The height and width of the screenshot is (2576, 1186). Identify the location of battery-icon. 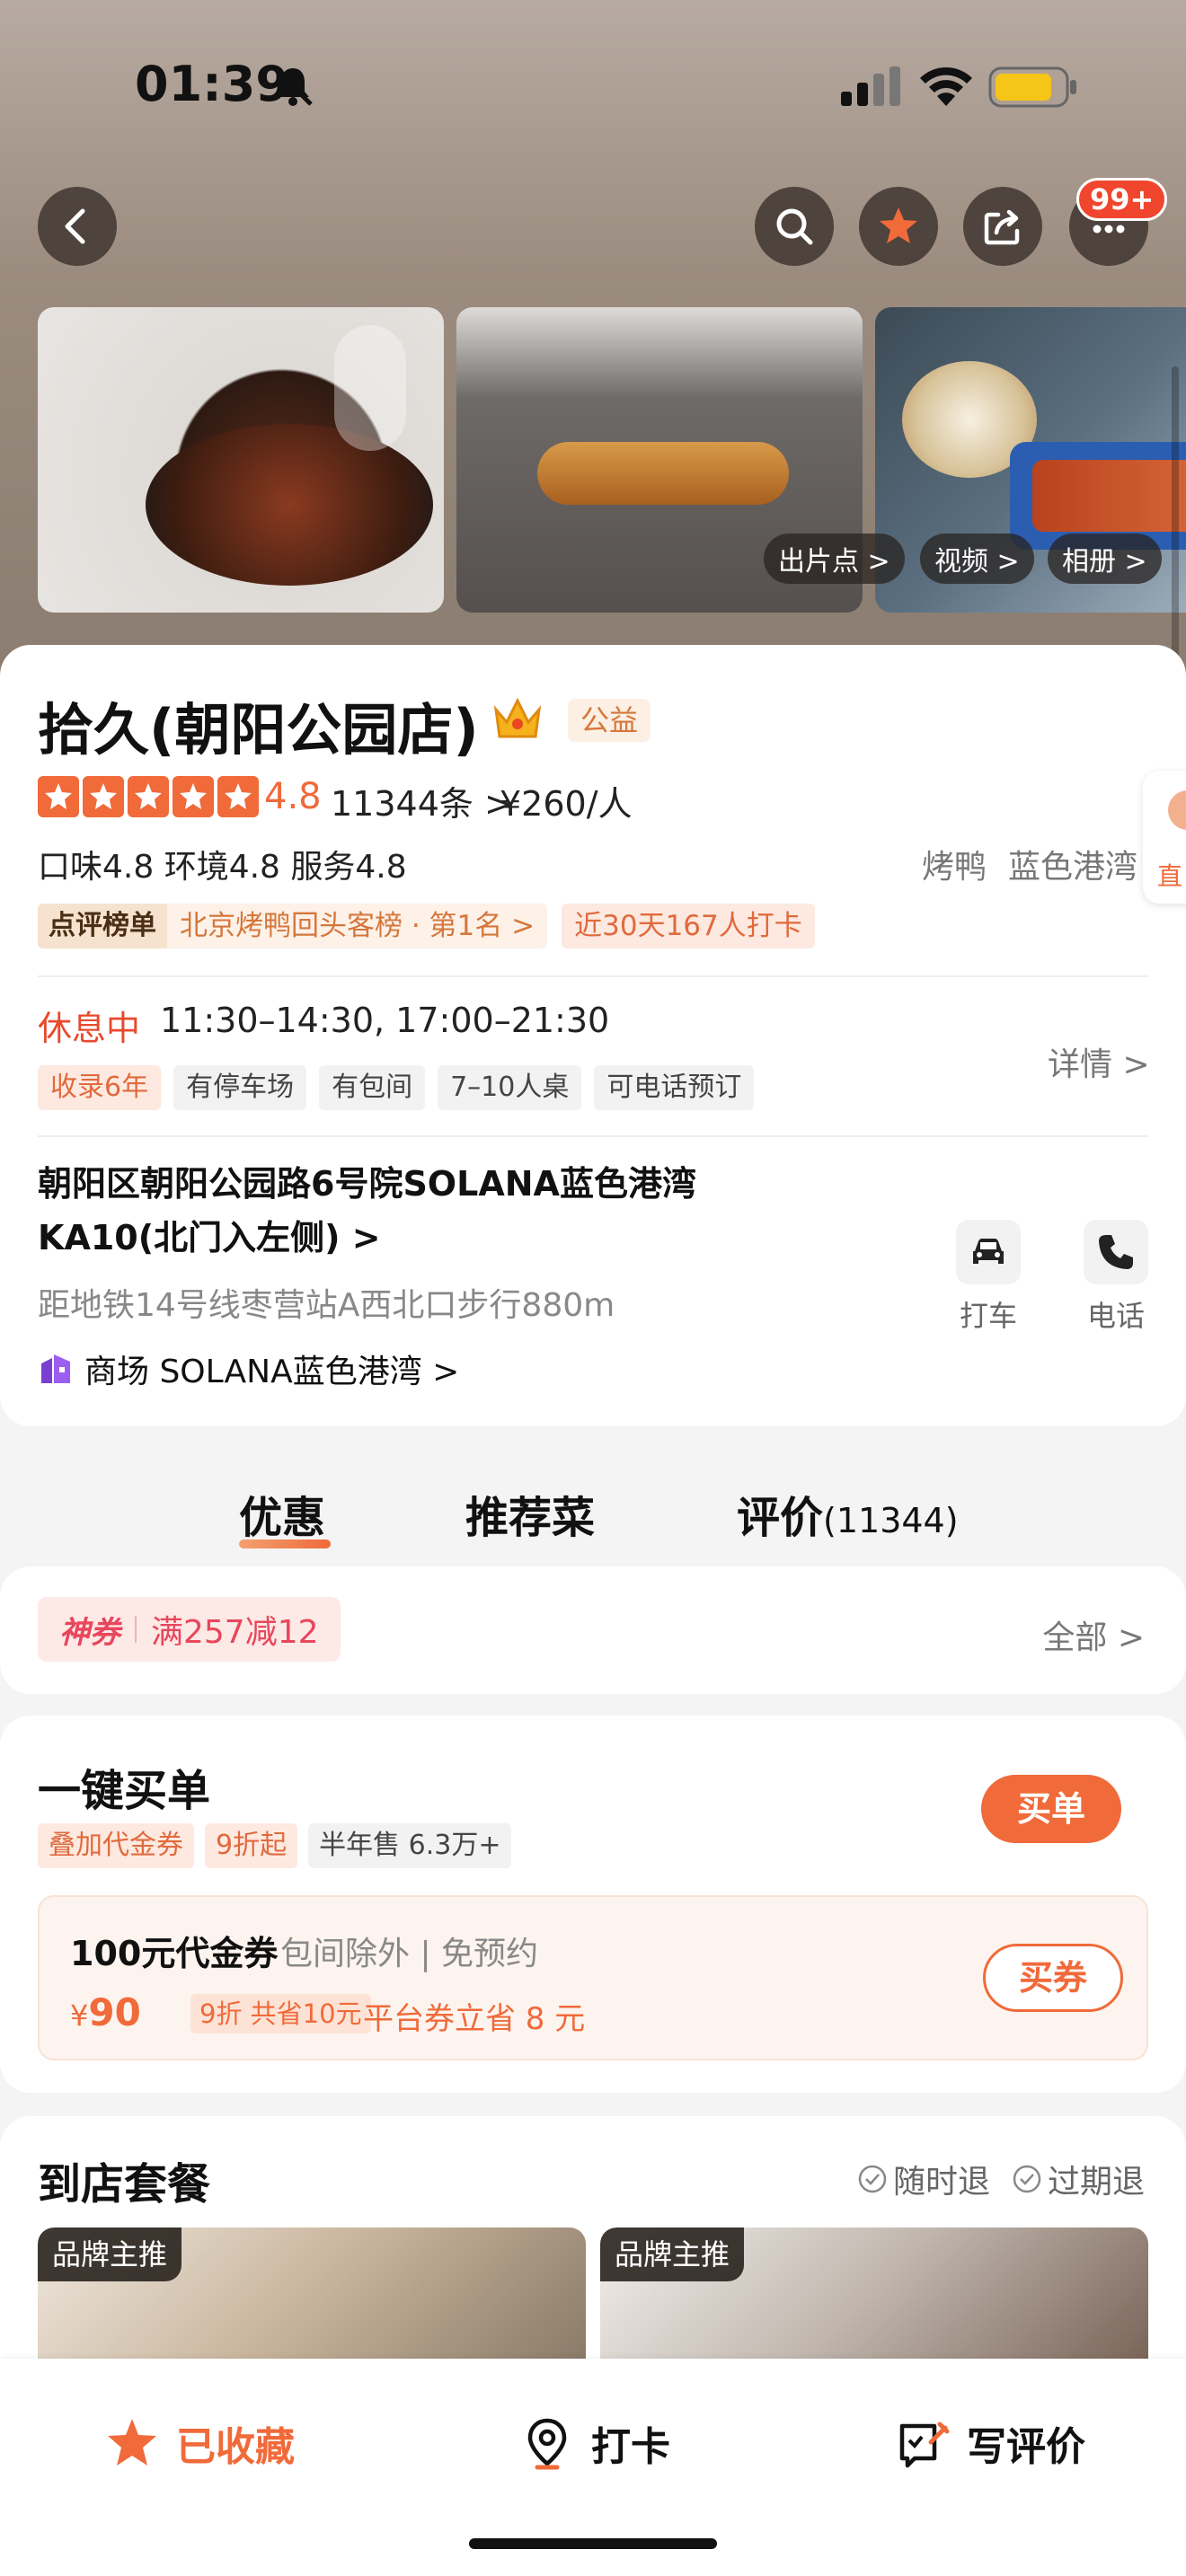
(1032, 87).